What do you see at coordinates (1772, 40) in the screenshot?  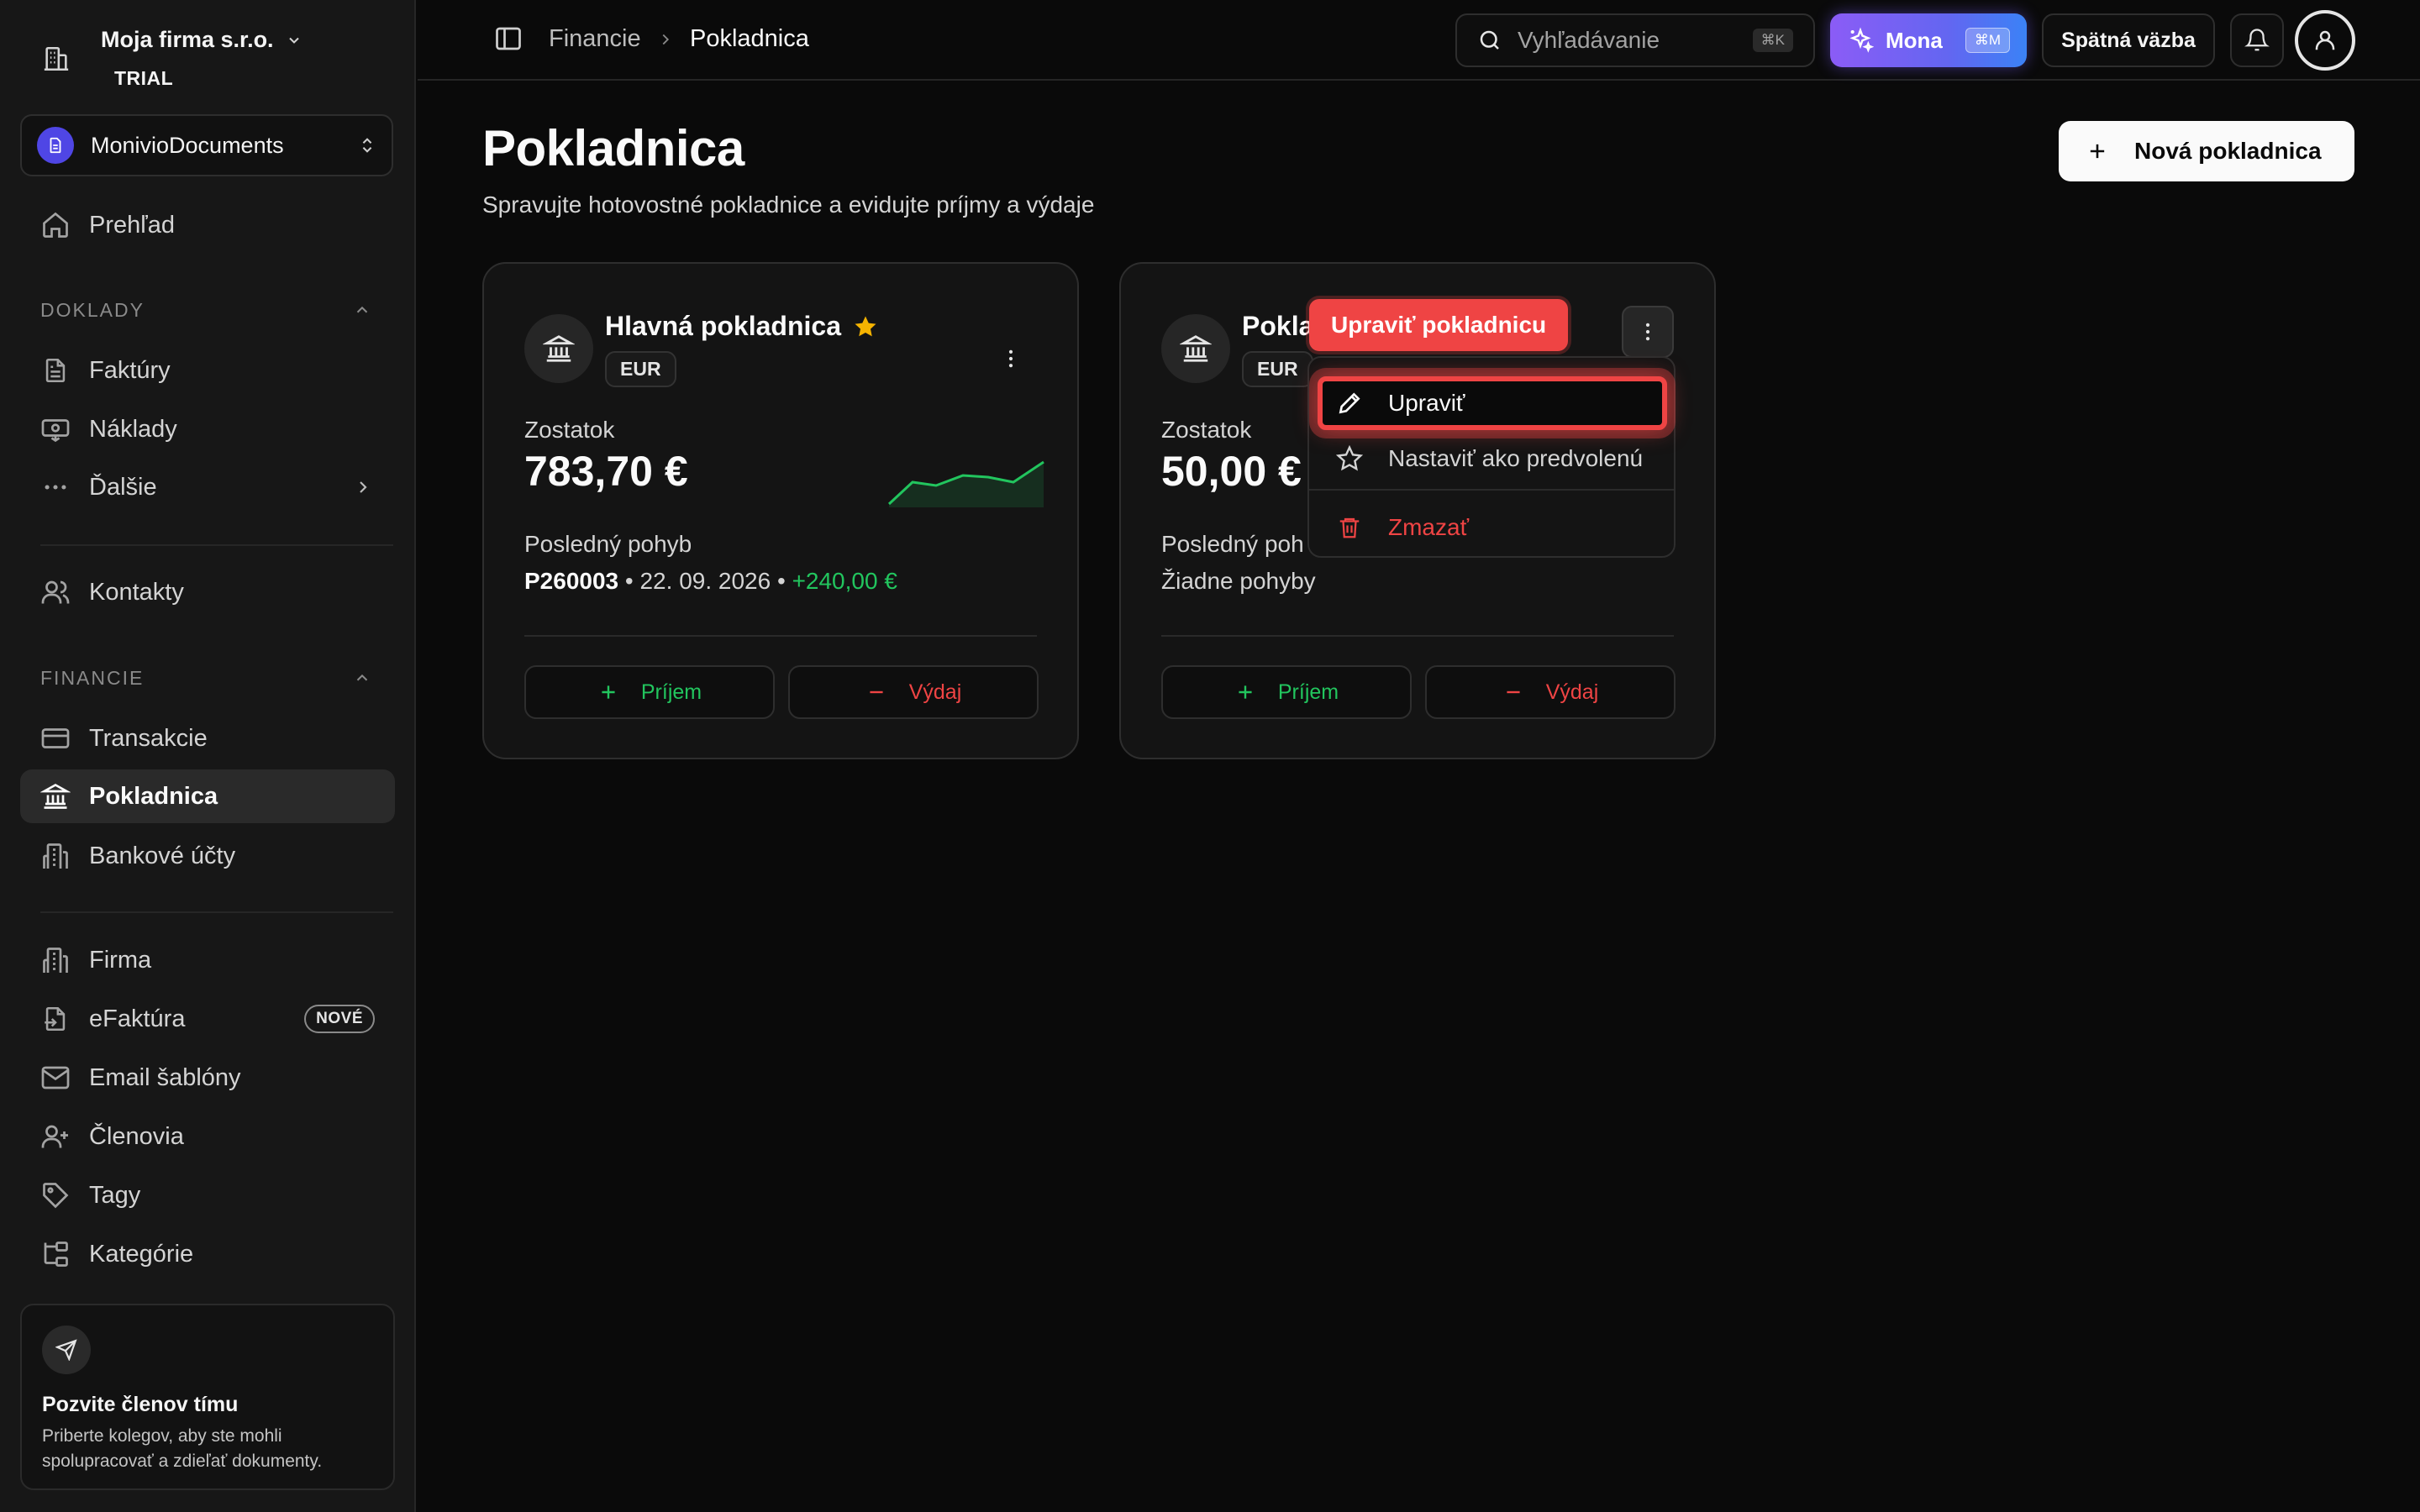 I see `search-shortcut: ⌘K` at bounding box center [1772, 40].